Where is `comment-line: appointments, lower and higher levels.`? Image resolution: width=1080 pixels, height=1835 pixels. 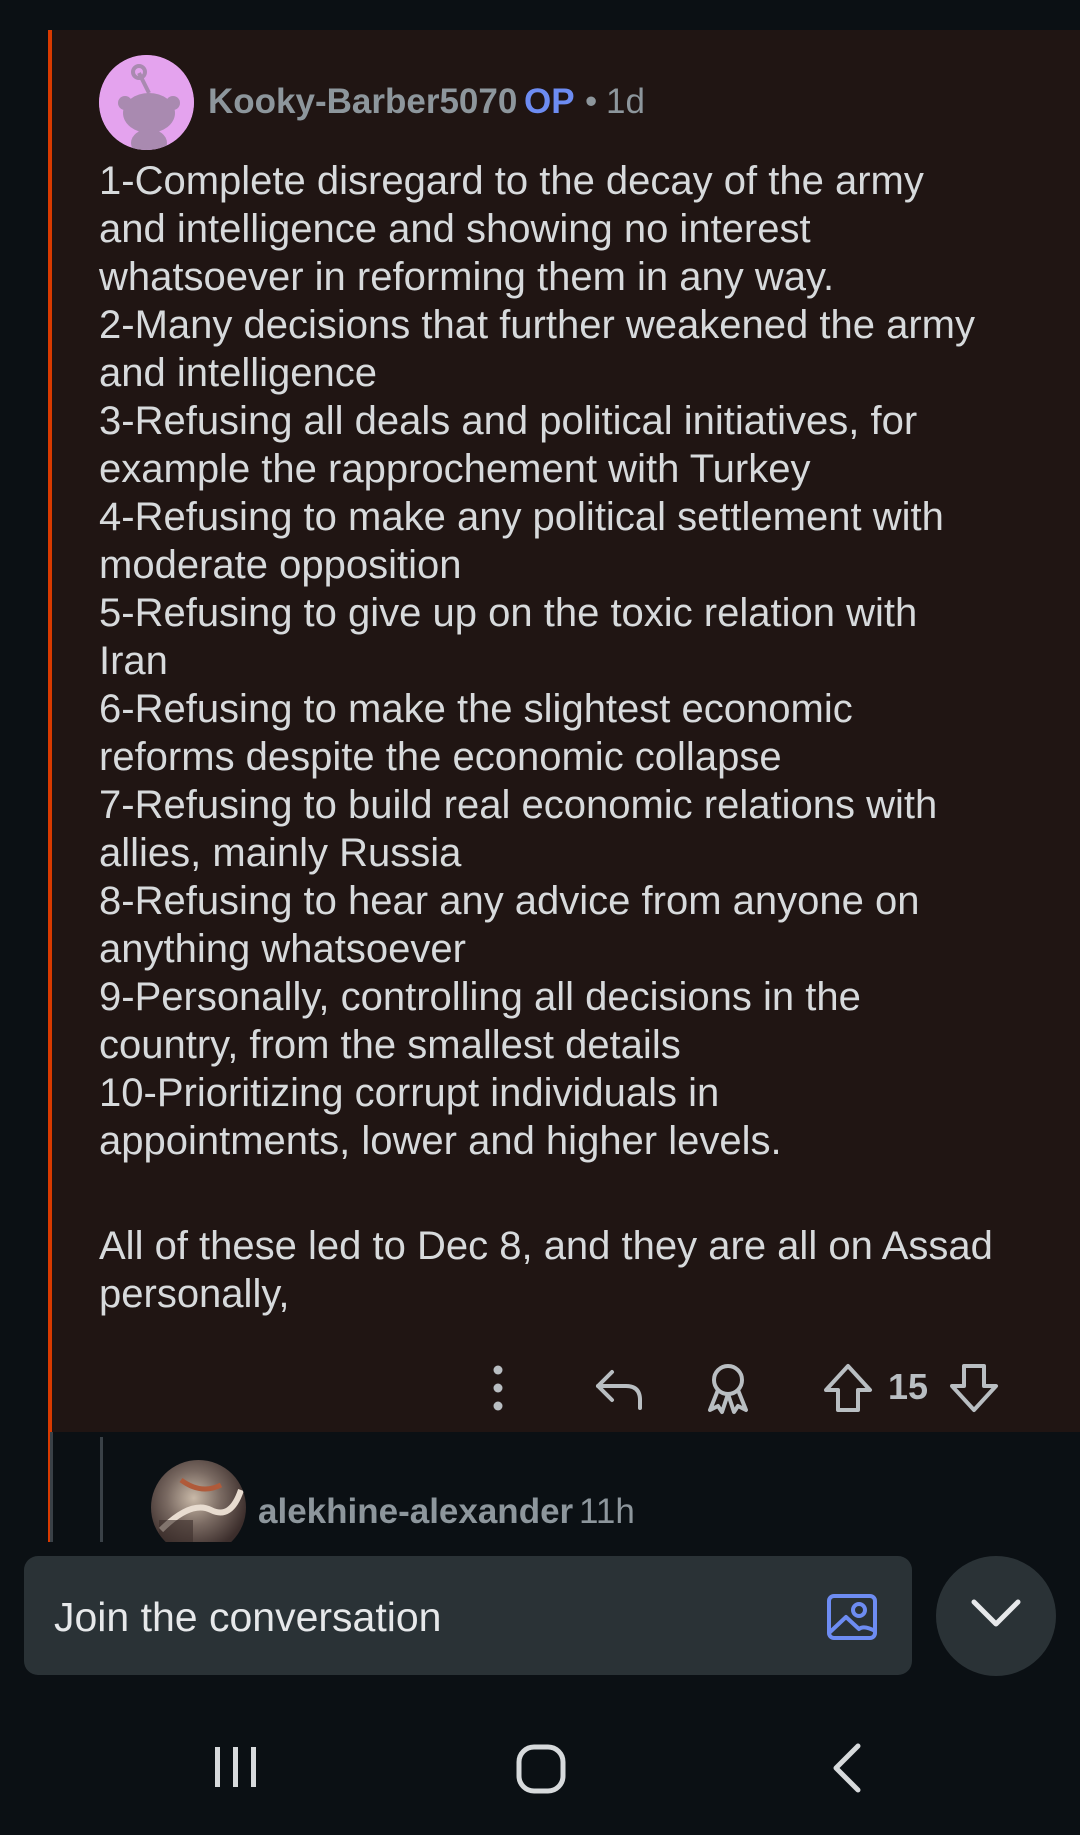 comment-line: appointments, lower and higher levels. is located at coordinates (440, 1141).